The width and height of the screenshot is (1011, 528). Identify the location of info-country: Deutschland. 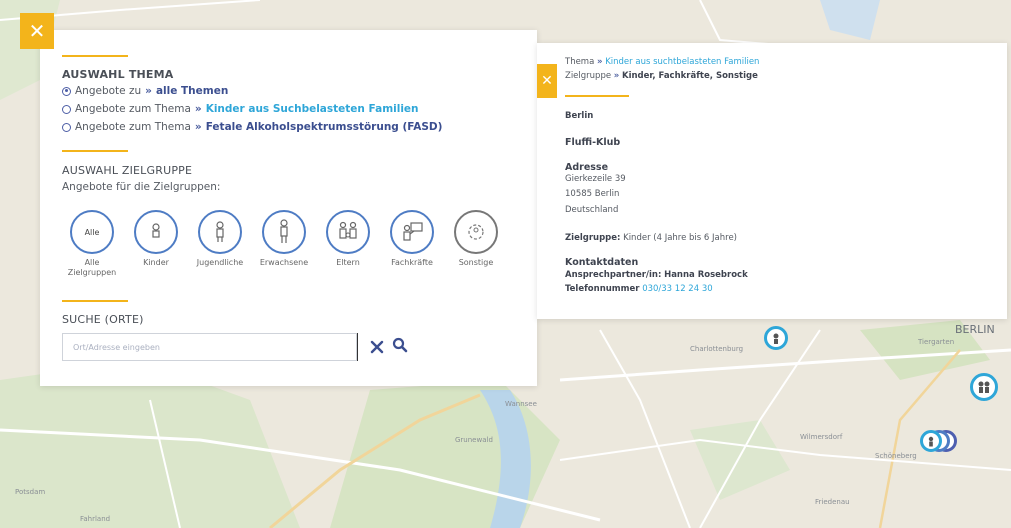
(592, 210).